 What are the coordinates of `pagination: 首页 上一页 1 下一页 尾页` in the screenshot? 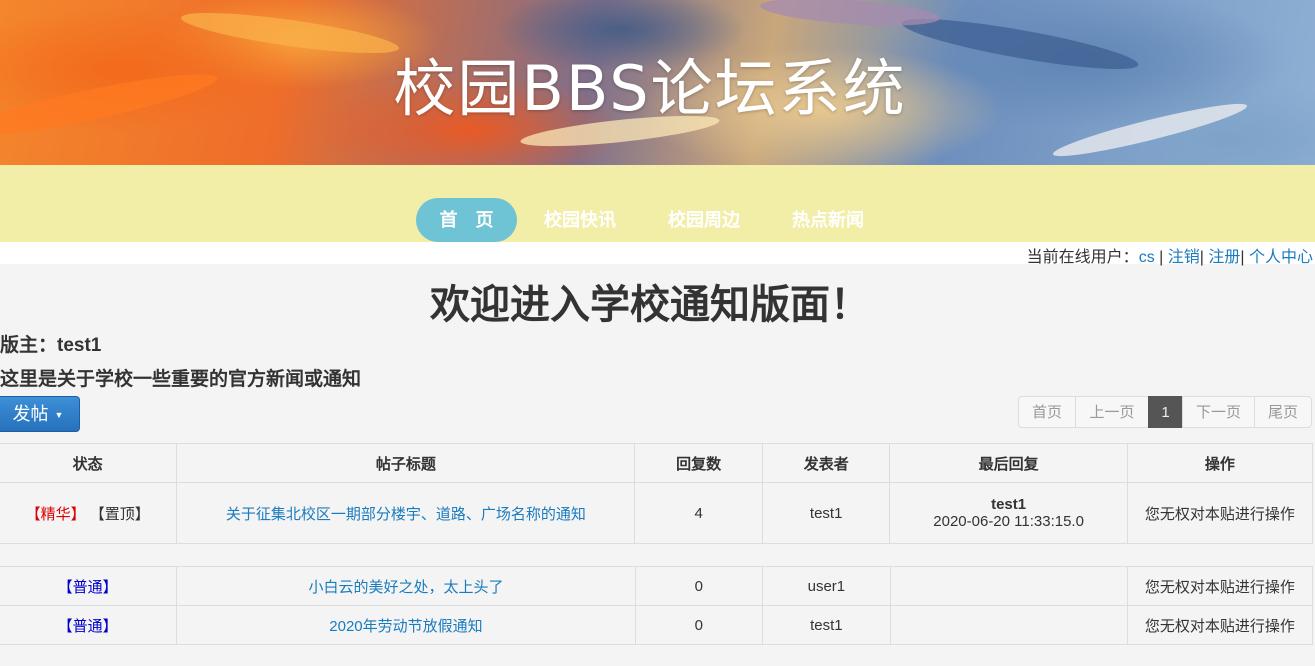 It's located at (1165, 412).